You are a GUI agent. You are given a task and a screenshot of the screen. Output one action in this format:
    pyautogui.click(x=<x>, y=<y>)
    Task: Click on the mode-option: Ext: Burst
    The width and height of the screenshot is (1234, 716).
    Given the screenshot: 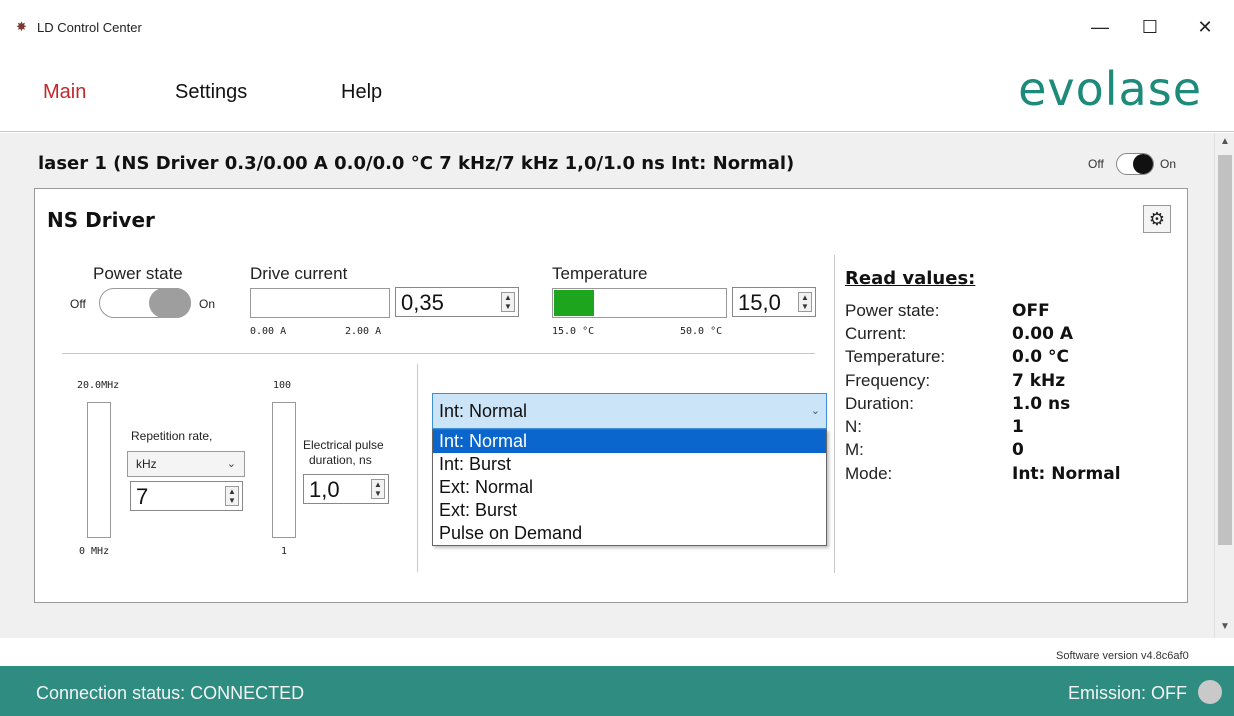 What is the action you would take?
    pyautogui.click(x=629, y=510)
    